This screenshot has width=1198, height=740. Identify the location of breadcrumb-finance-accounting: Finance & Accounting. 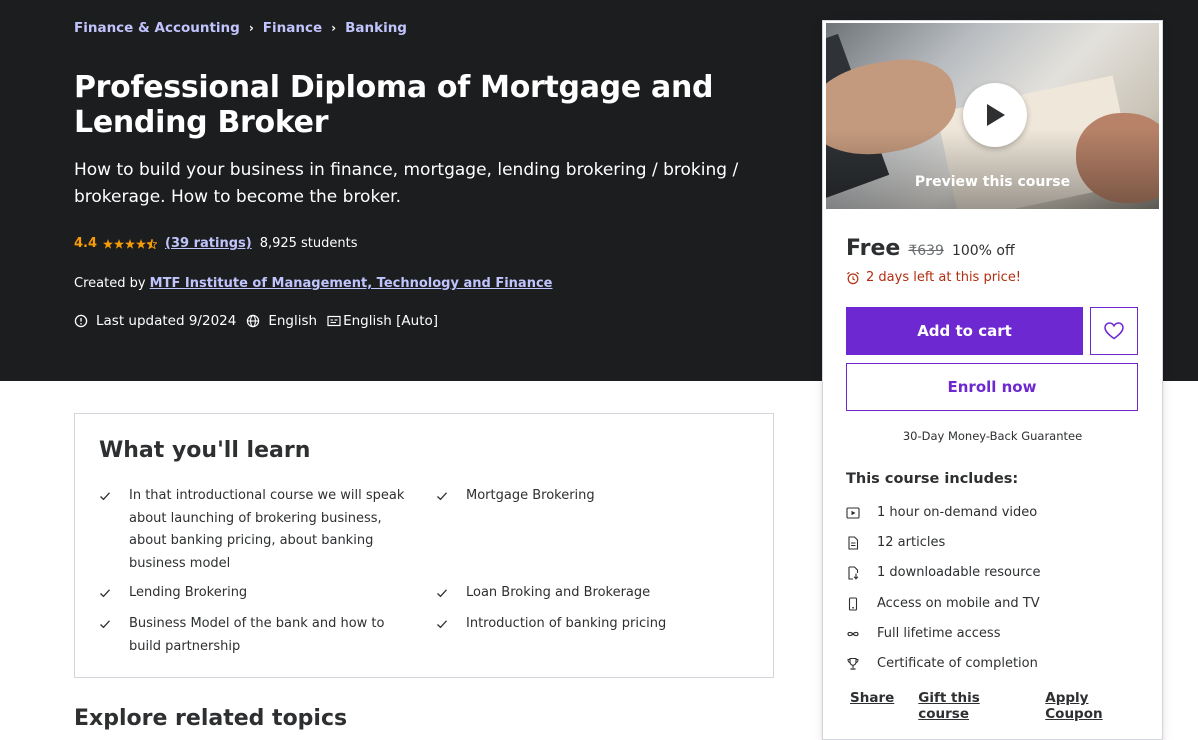
(157, 28).